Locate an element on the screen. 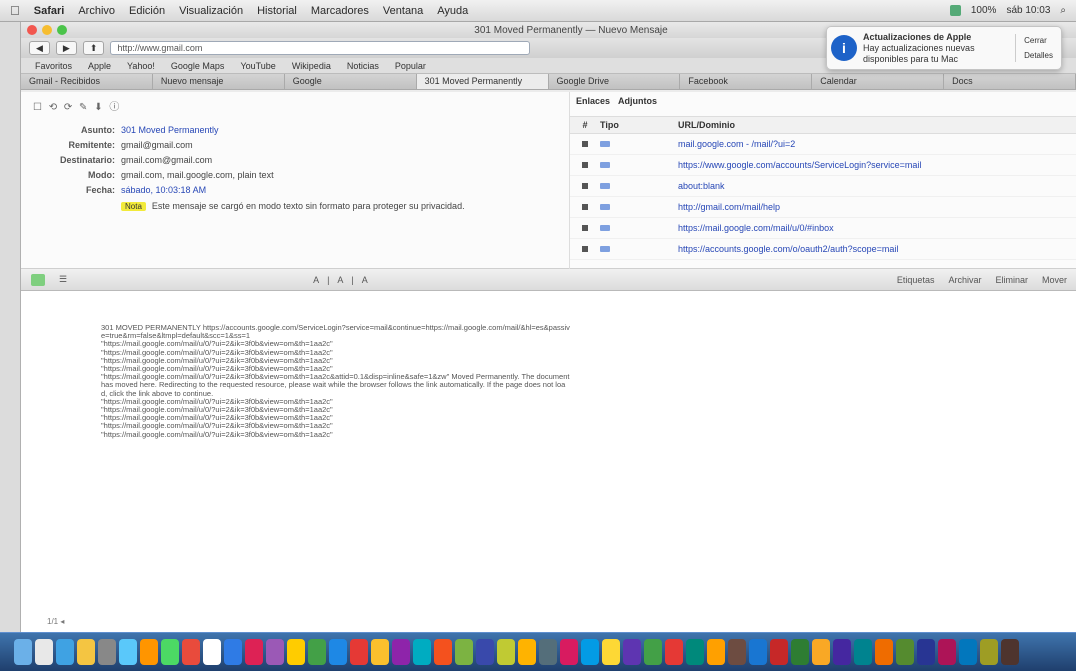 The height and width of the screenshot is (671, 1076). menu-edicion: Edición is located at coordinates (147, 11).